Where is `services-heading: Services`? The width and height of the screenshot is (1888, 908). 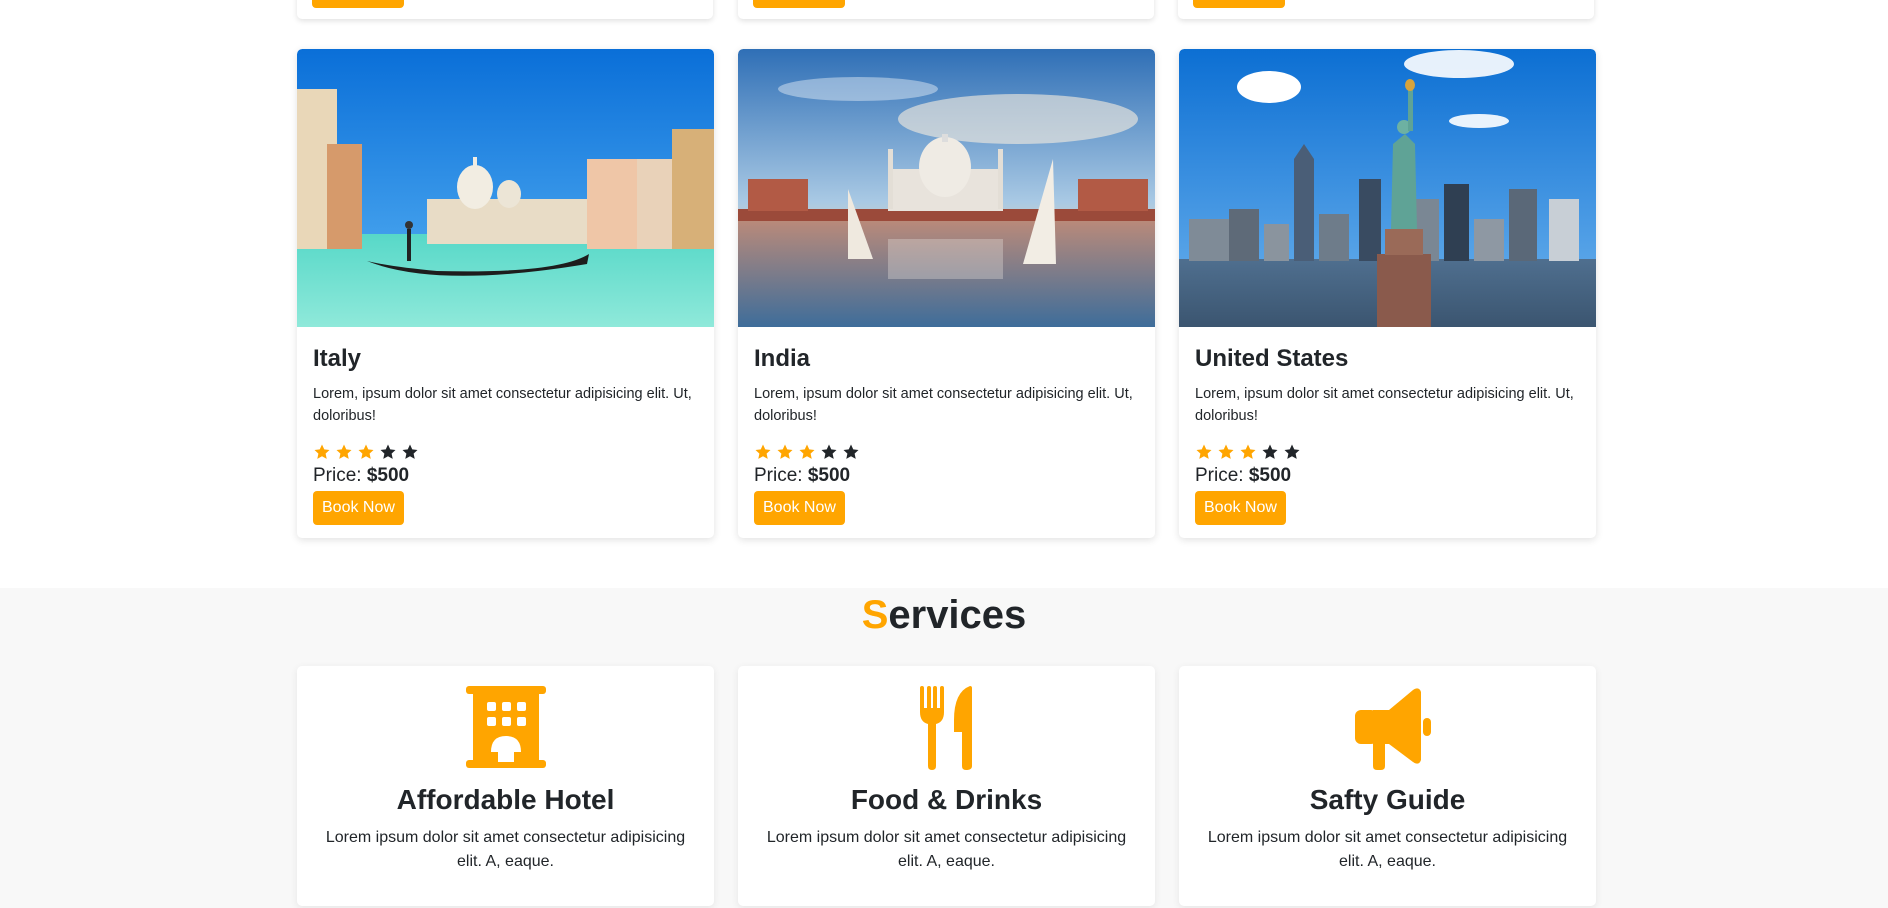
services-heading: Services is located at coordinates (944, 614).